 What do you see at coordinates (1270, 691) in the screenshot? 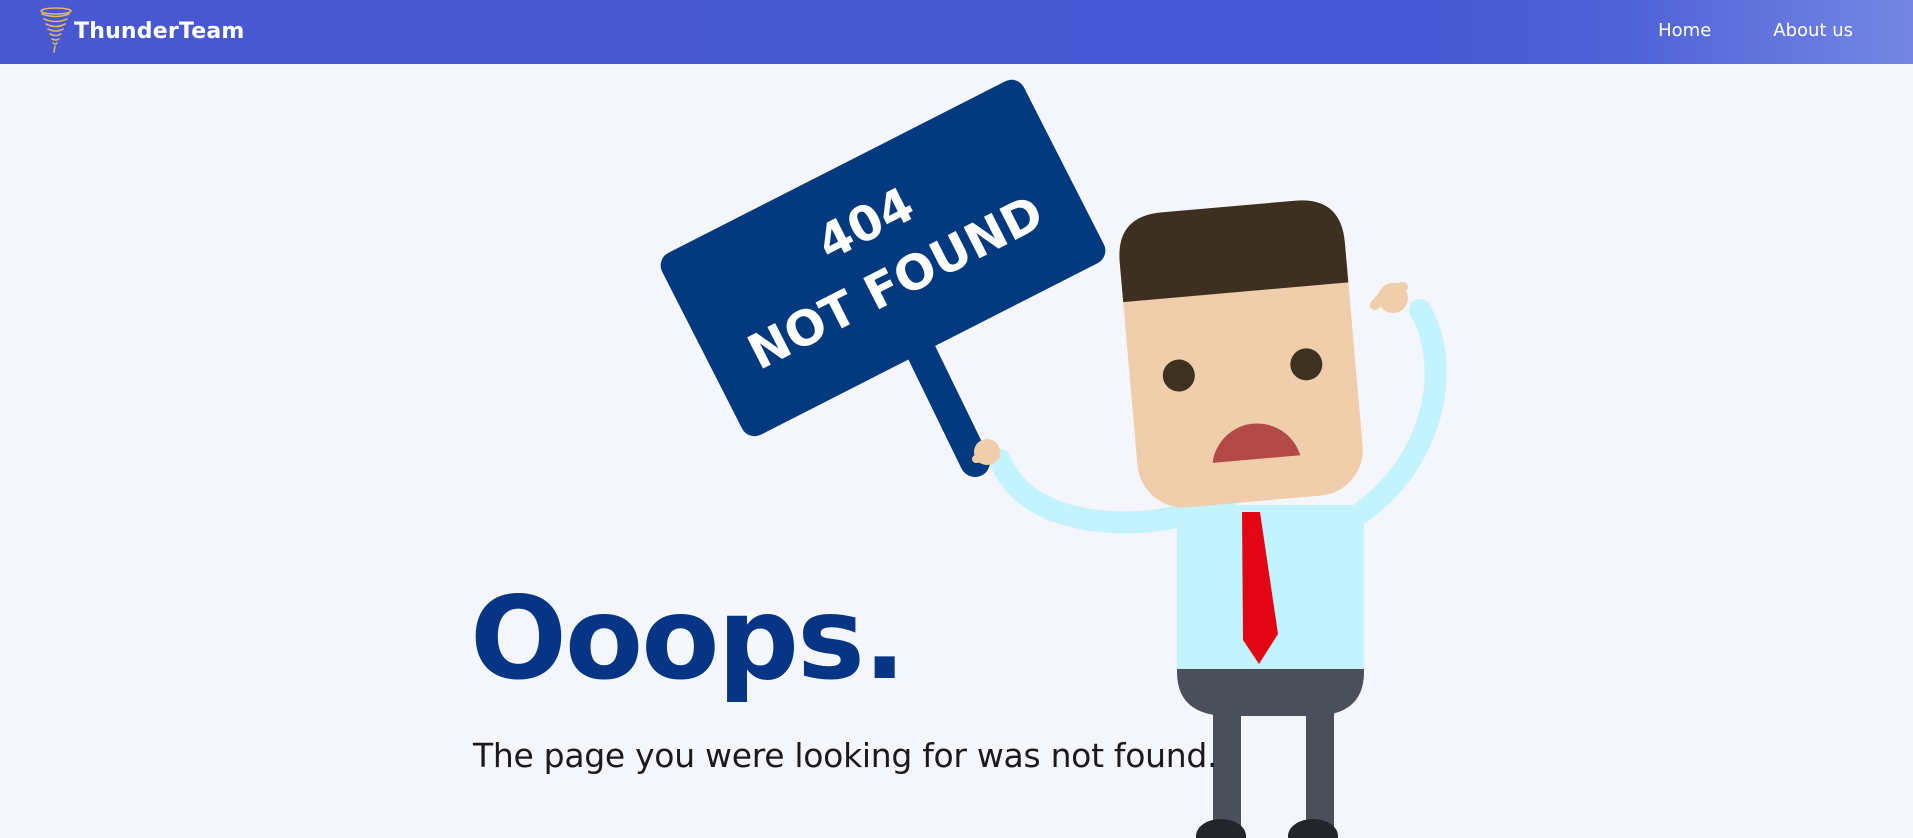
I see `pants-shape` at bounding box center [1270, 691].